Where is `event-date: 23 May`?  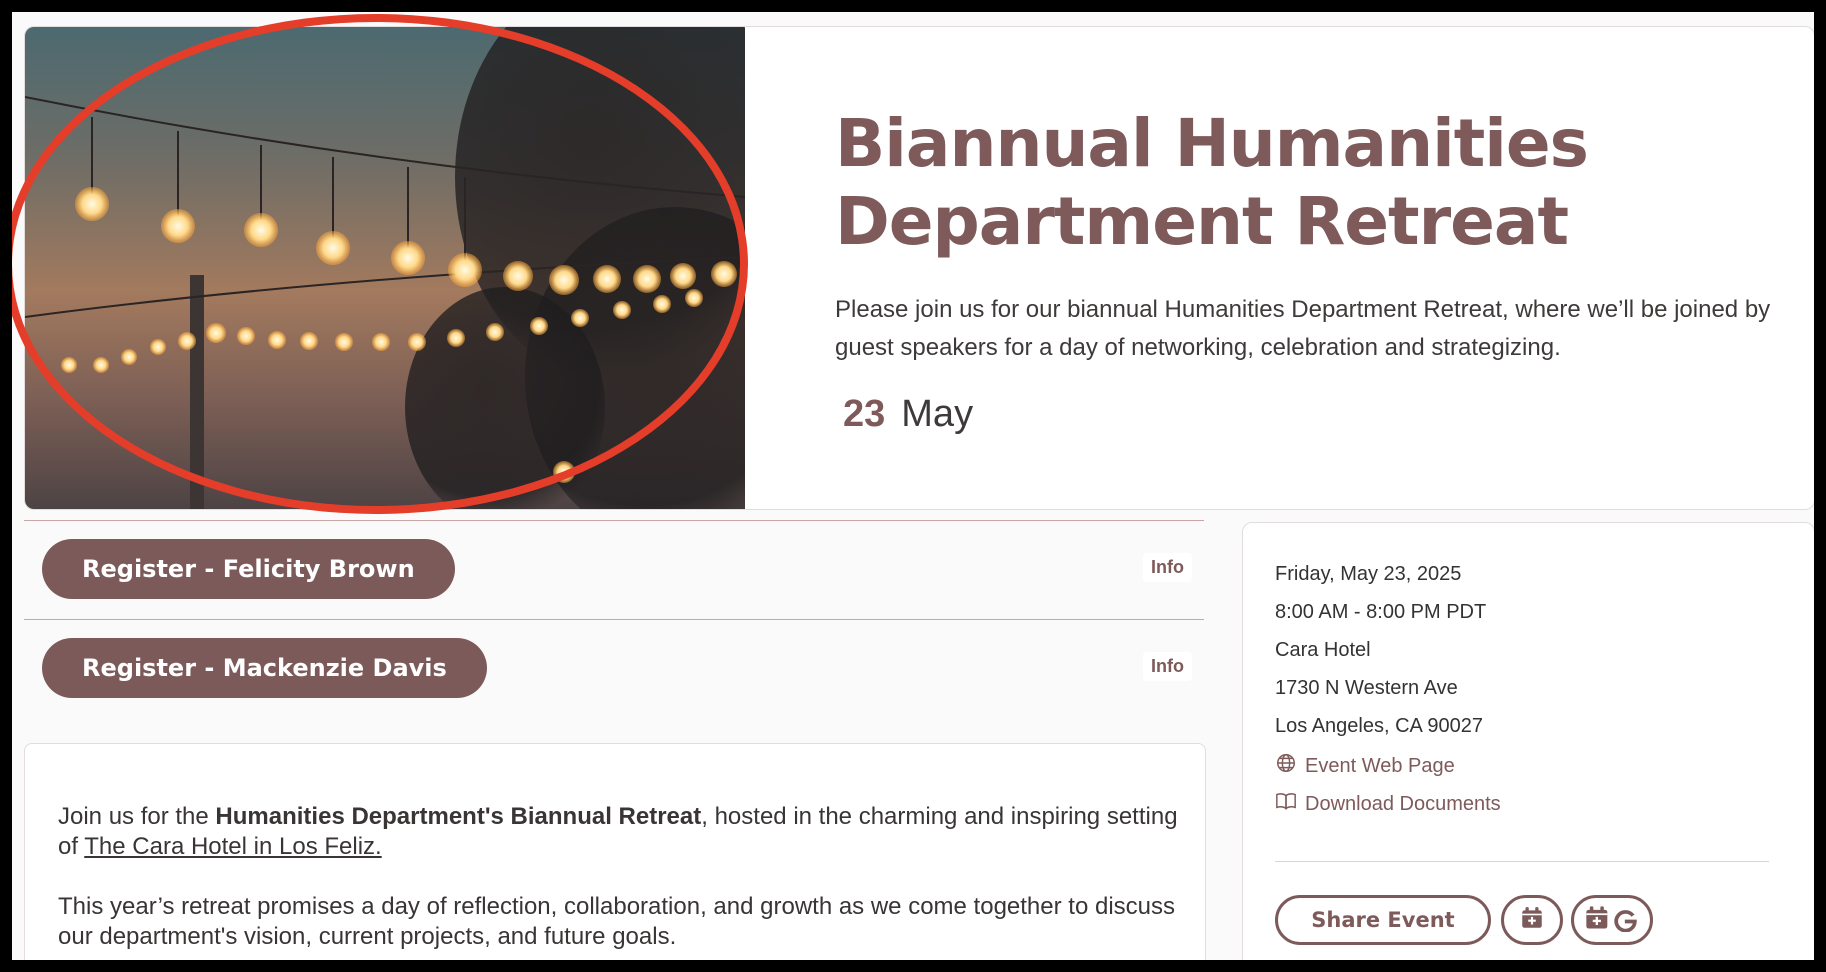 event-date: 23 May is located at coordinates (1305, 414).